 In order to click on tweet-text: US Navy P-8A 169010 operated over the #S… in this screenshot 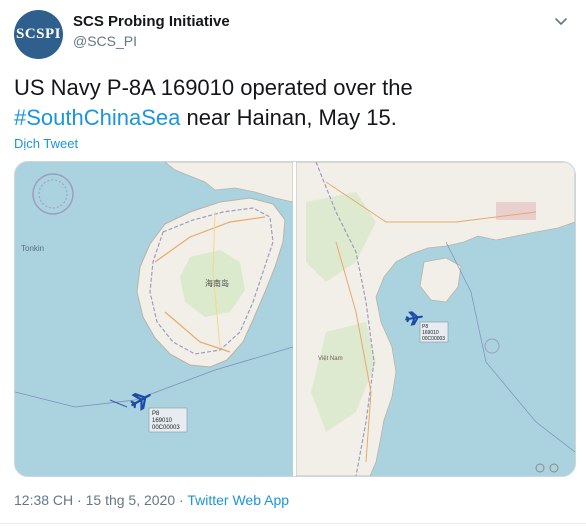, I will do `click(294, 103)`.